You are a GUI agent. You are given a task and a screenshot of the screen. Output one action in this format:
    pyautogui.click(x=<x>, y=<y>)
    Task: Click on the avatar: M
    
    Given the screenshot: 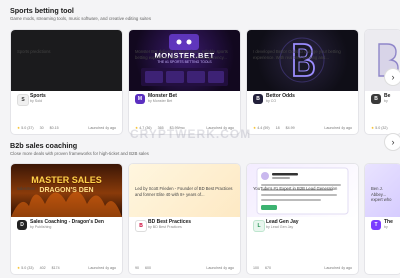 What is the action you would take?
    pyautogui.click(x=140, y=99)
    